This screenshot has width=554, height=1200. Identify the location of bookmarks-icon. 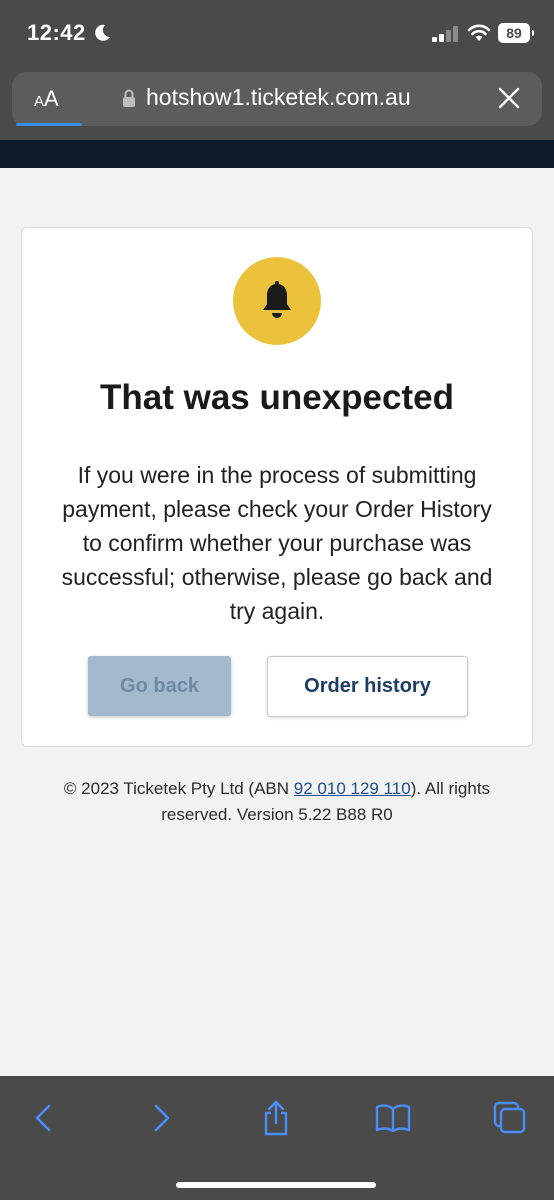
(393, 1118).